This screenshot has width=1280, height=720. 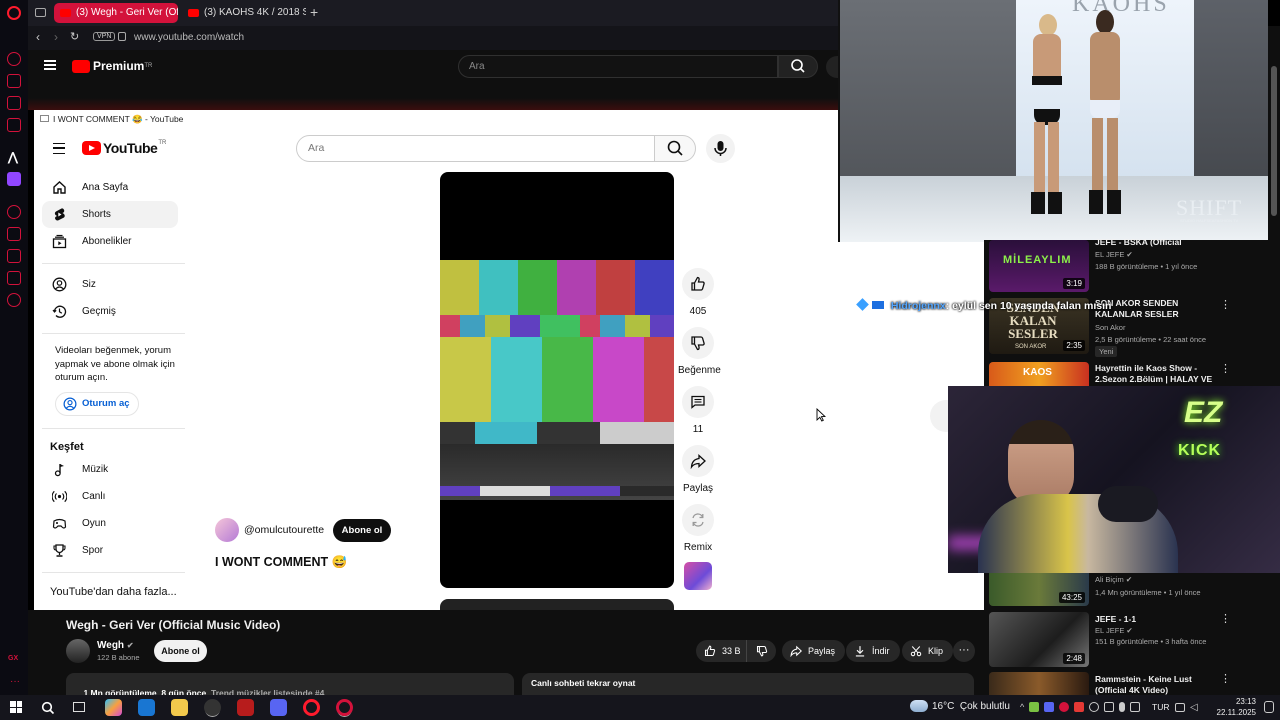 I want to click on like-button: 405, so click(x=698, y=292).